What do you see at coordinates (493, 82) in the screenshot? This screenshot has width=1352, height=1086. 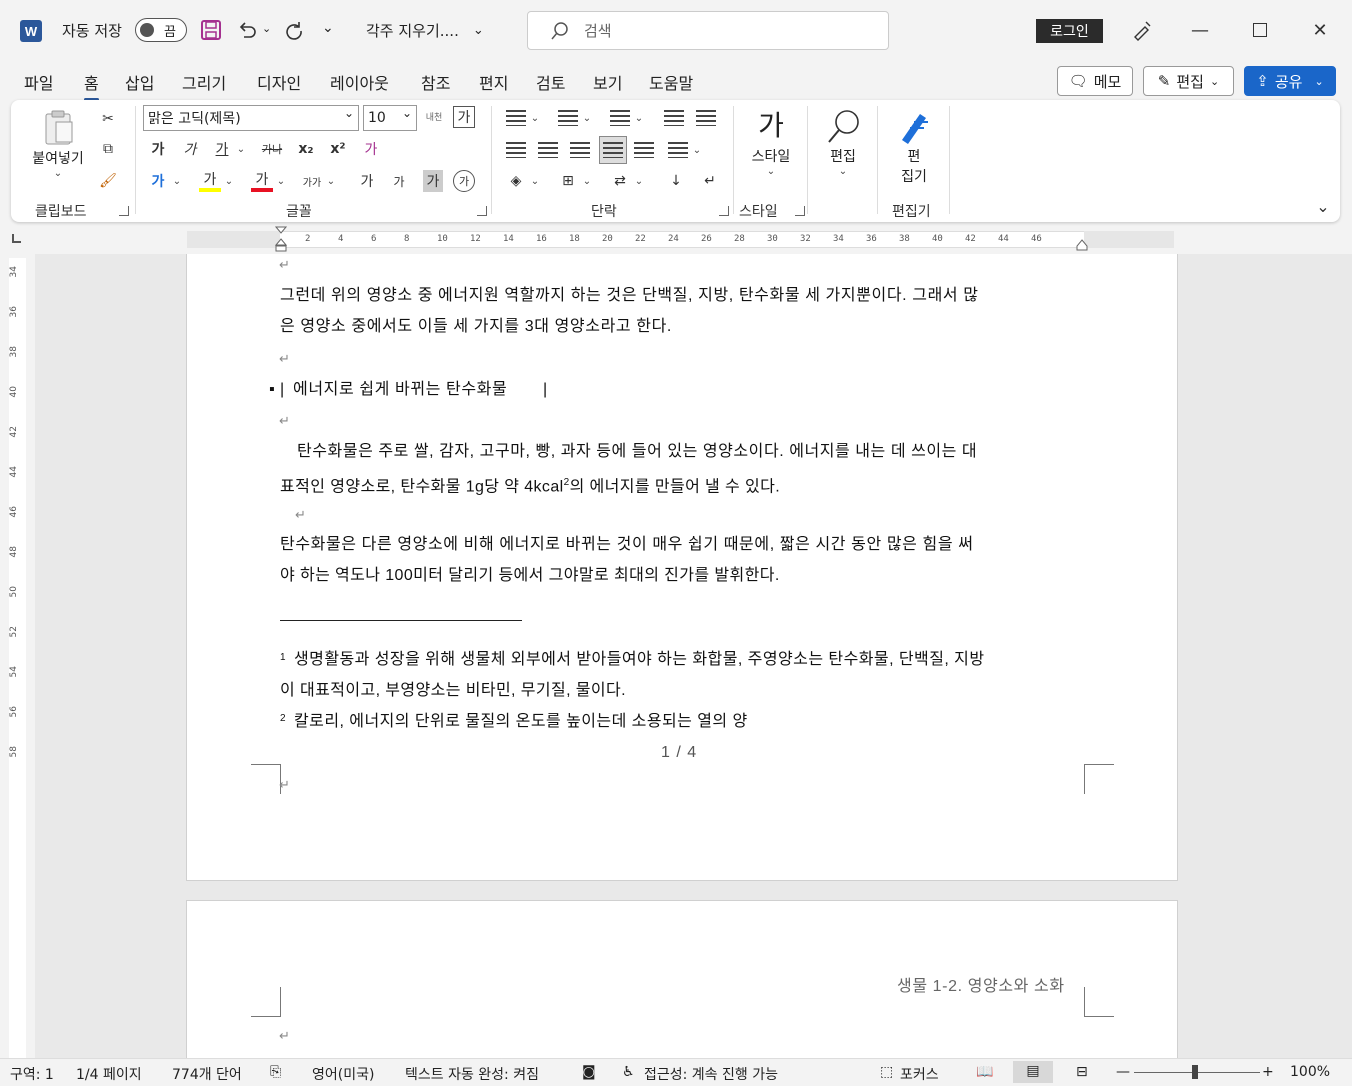 I see `tab-mailings: 편지` at bounding box center [493, 82].